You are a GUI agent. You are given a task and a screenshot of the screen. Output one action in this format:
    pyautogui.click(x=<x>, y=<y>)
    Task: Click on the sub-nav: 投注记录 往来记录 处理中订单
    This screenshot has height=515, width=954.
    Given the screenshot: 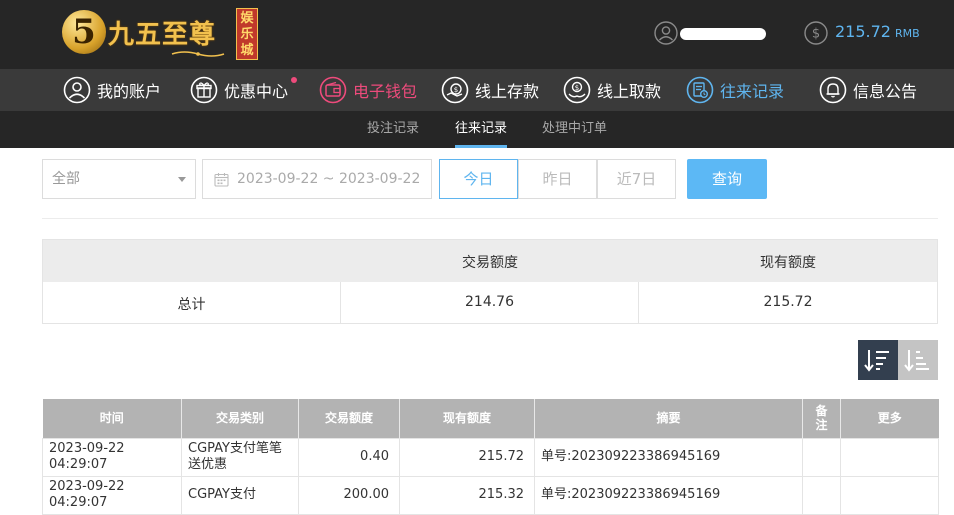 What is the action you would take?
    pyautogui.click(x=477, y=129)
    